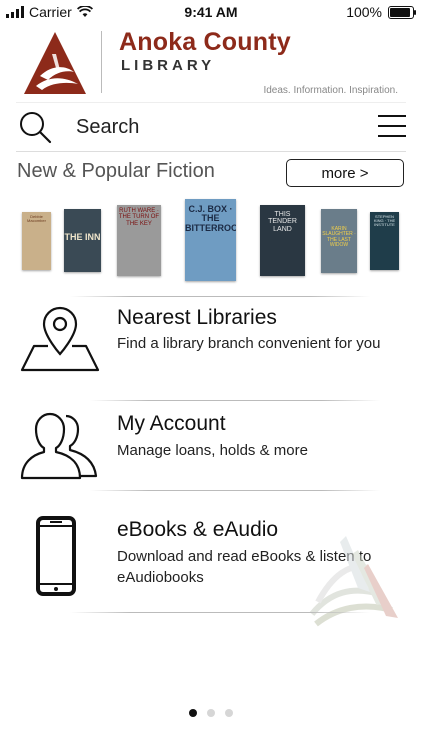 The image size is (422, 750). What do you see at coordinates (345, 173) in the screenshot?
I see `more-button: more >` at bounding box center [345, 173].